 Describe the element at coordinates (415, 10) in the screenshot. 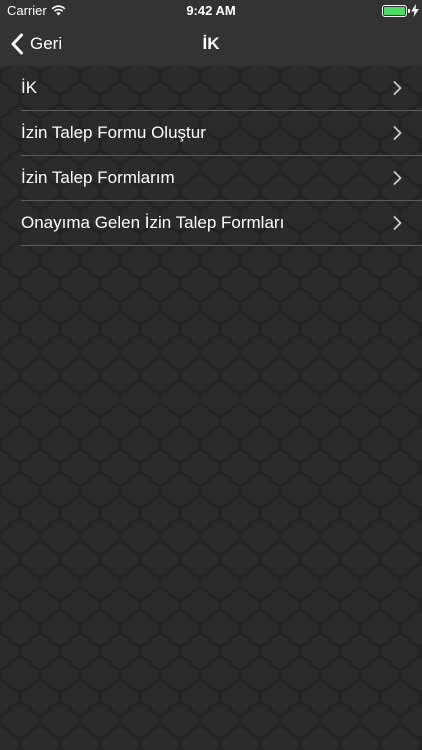

I see `charging-bolt-icon` at that location.